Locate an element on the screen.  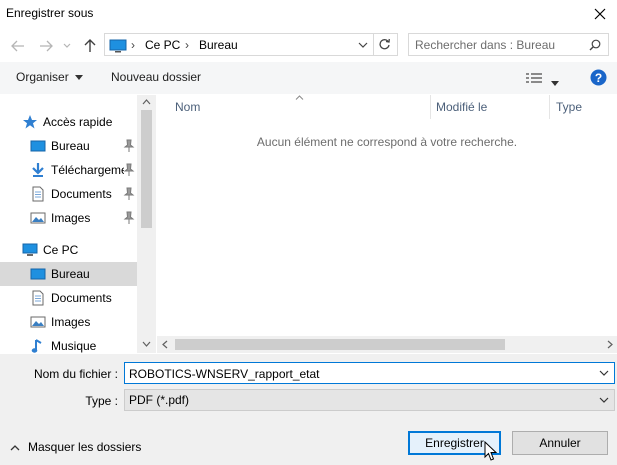
scroll-left-icon is located at coordinates (165, 344).